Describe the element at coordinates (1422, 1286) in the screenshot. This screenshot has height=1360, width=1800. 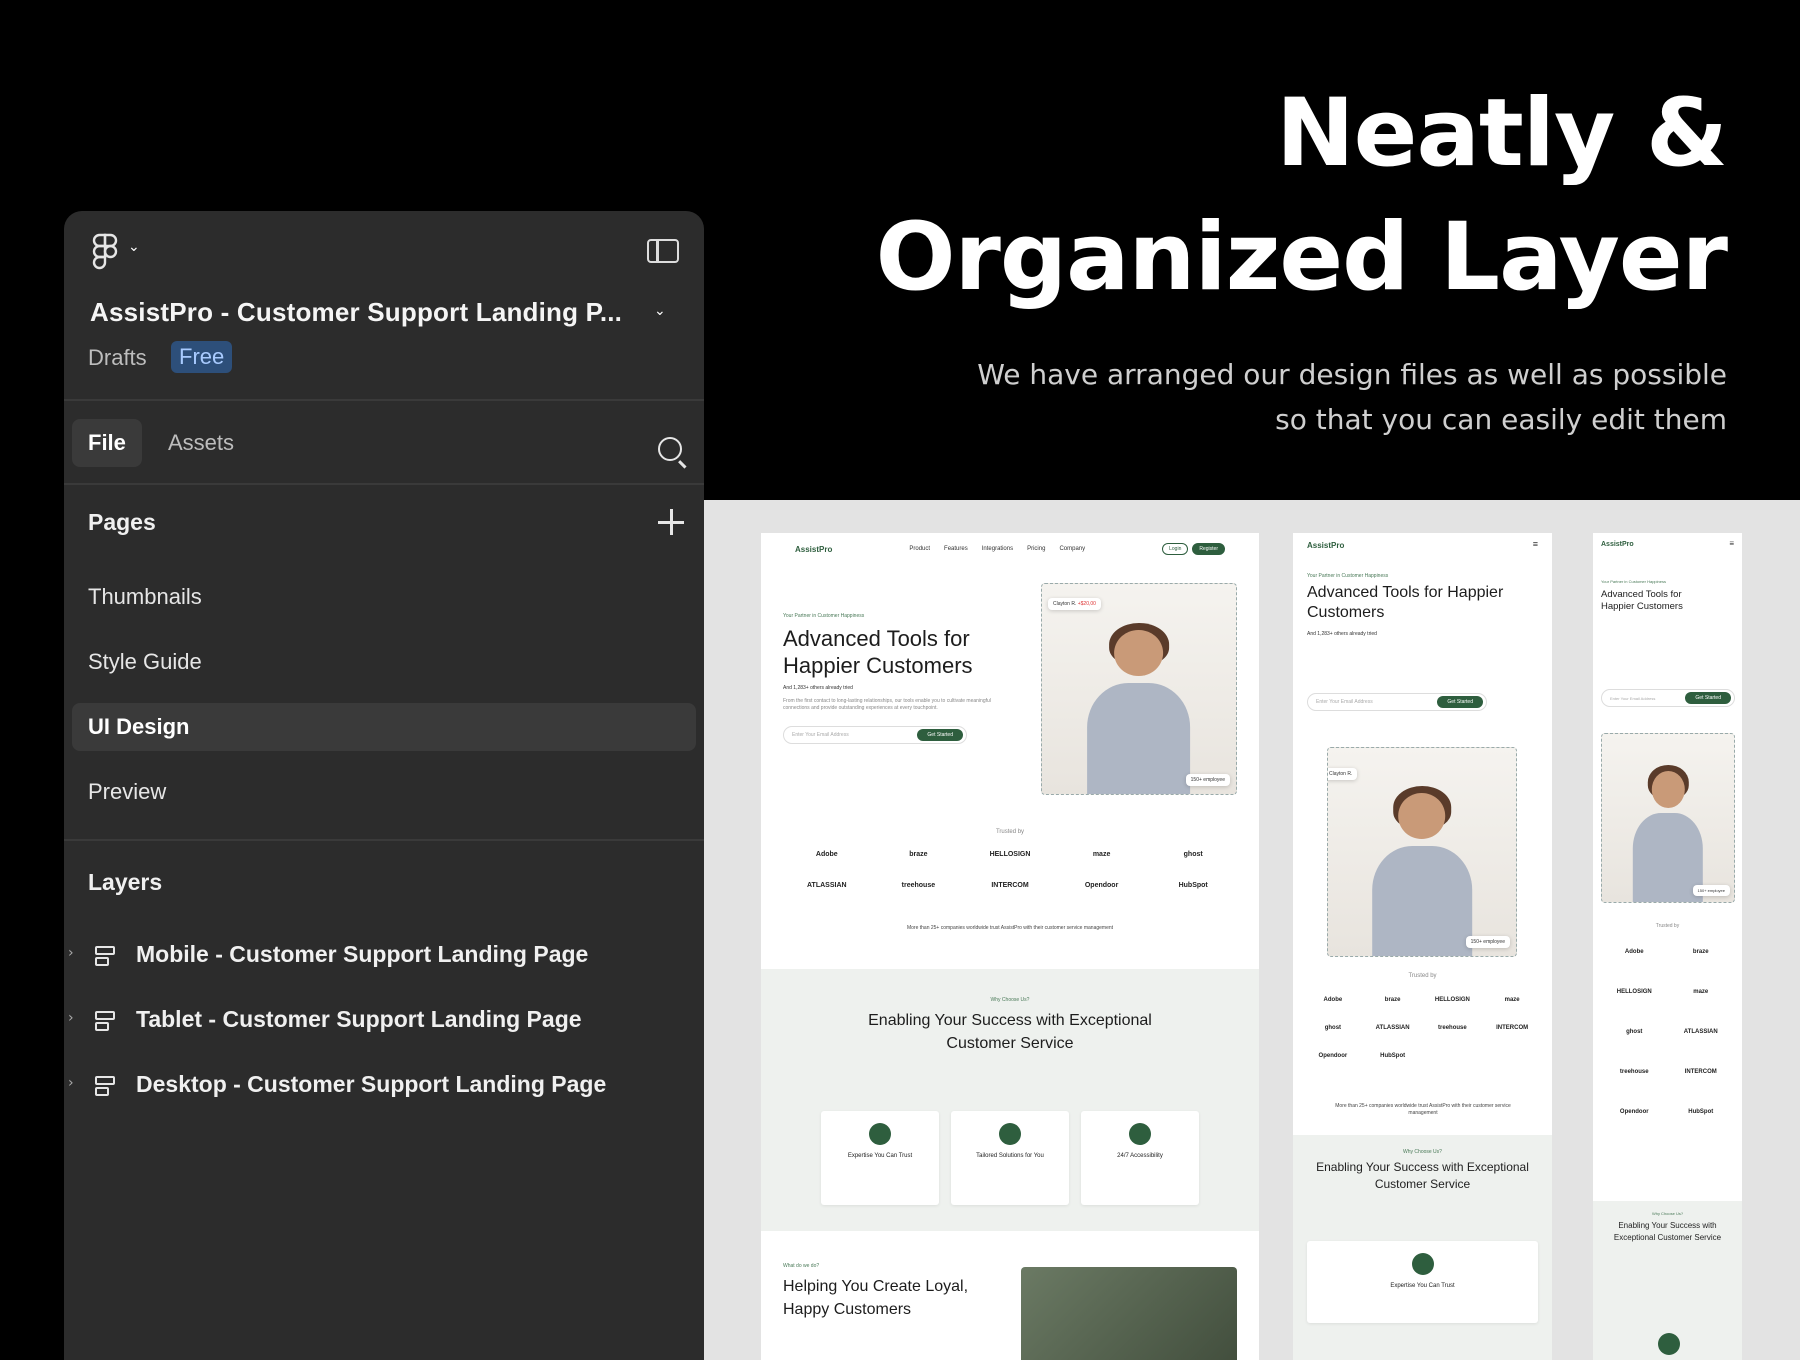
I see `feature-title: Expertise You Can Trust` at that location.